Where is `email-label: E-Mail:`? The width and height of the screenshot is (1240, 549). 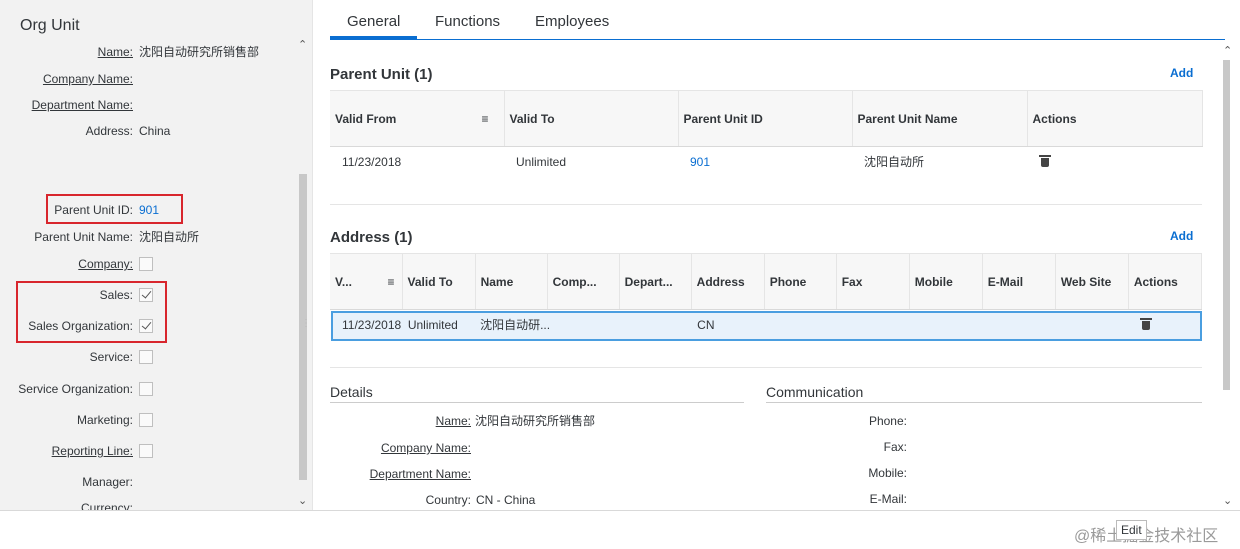
email-label: E-Mail: is located at coordinates (888, 499).